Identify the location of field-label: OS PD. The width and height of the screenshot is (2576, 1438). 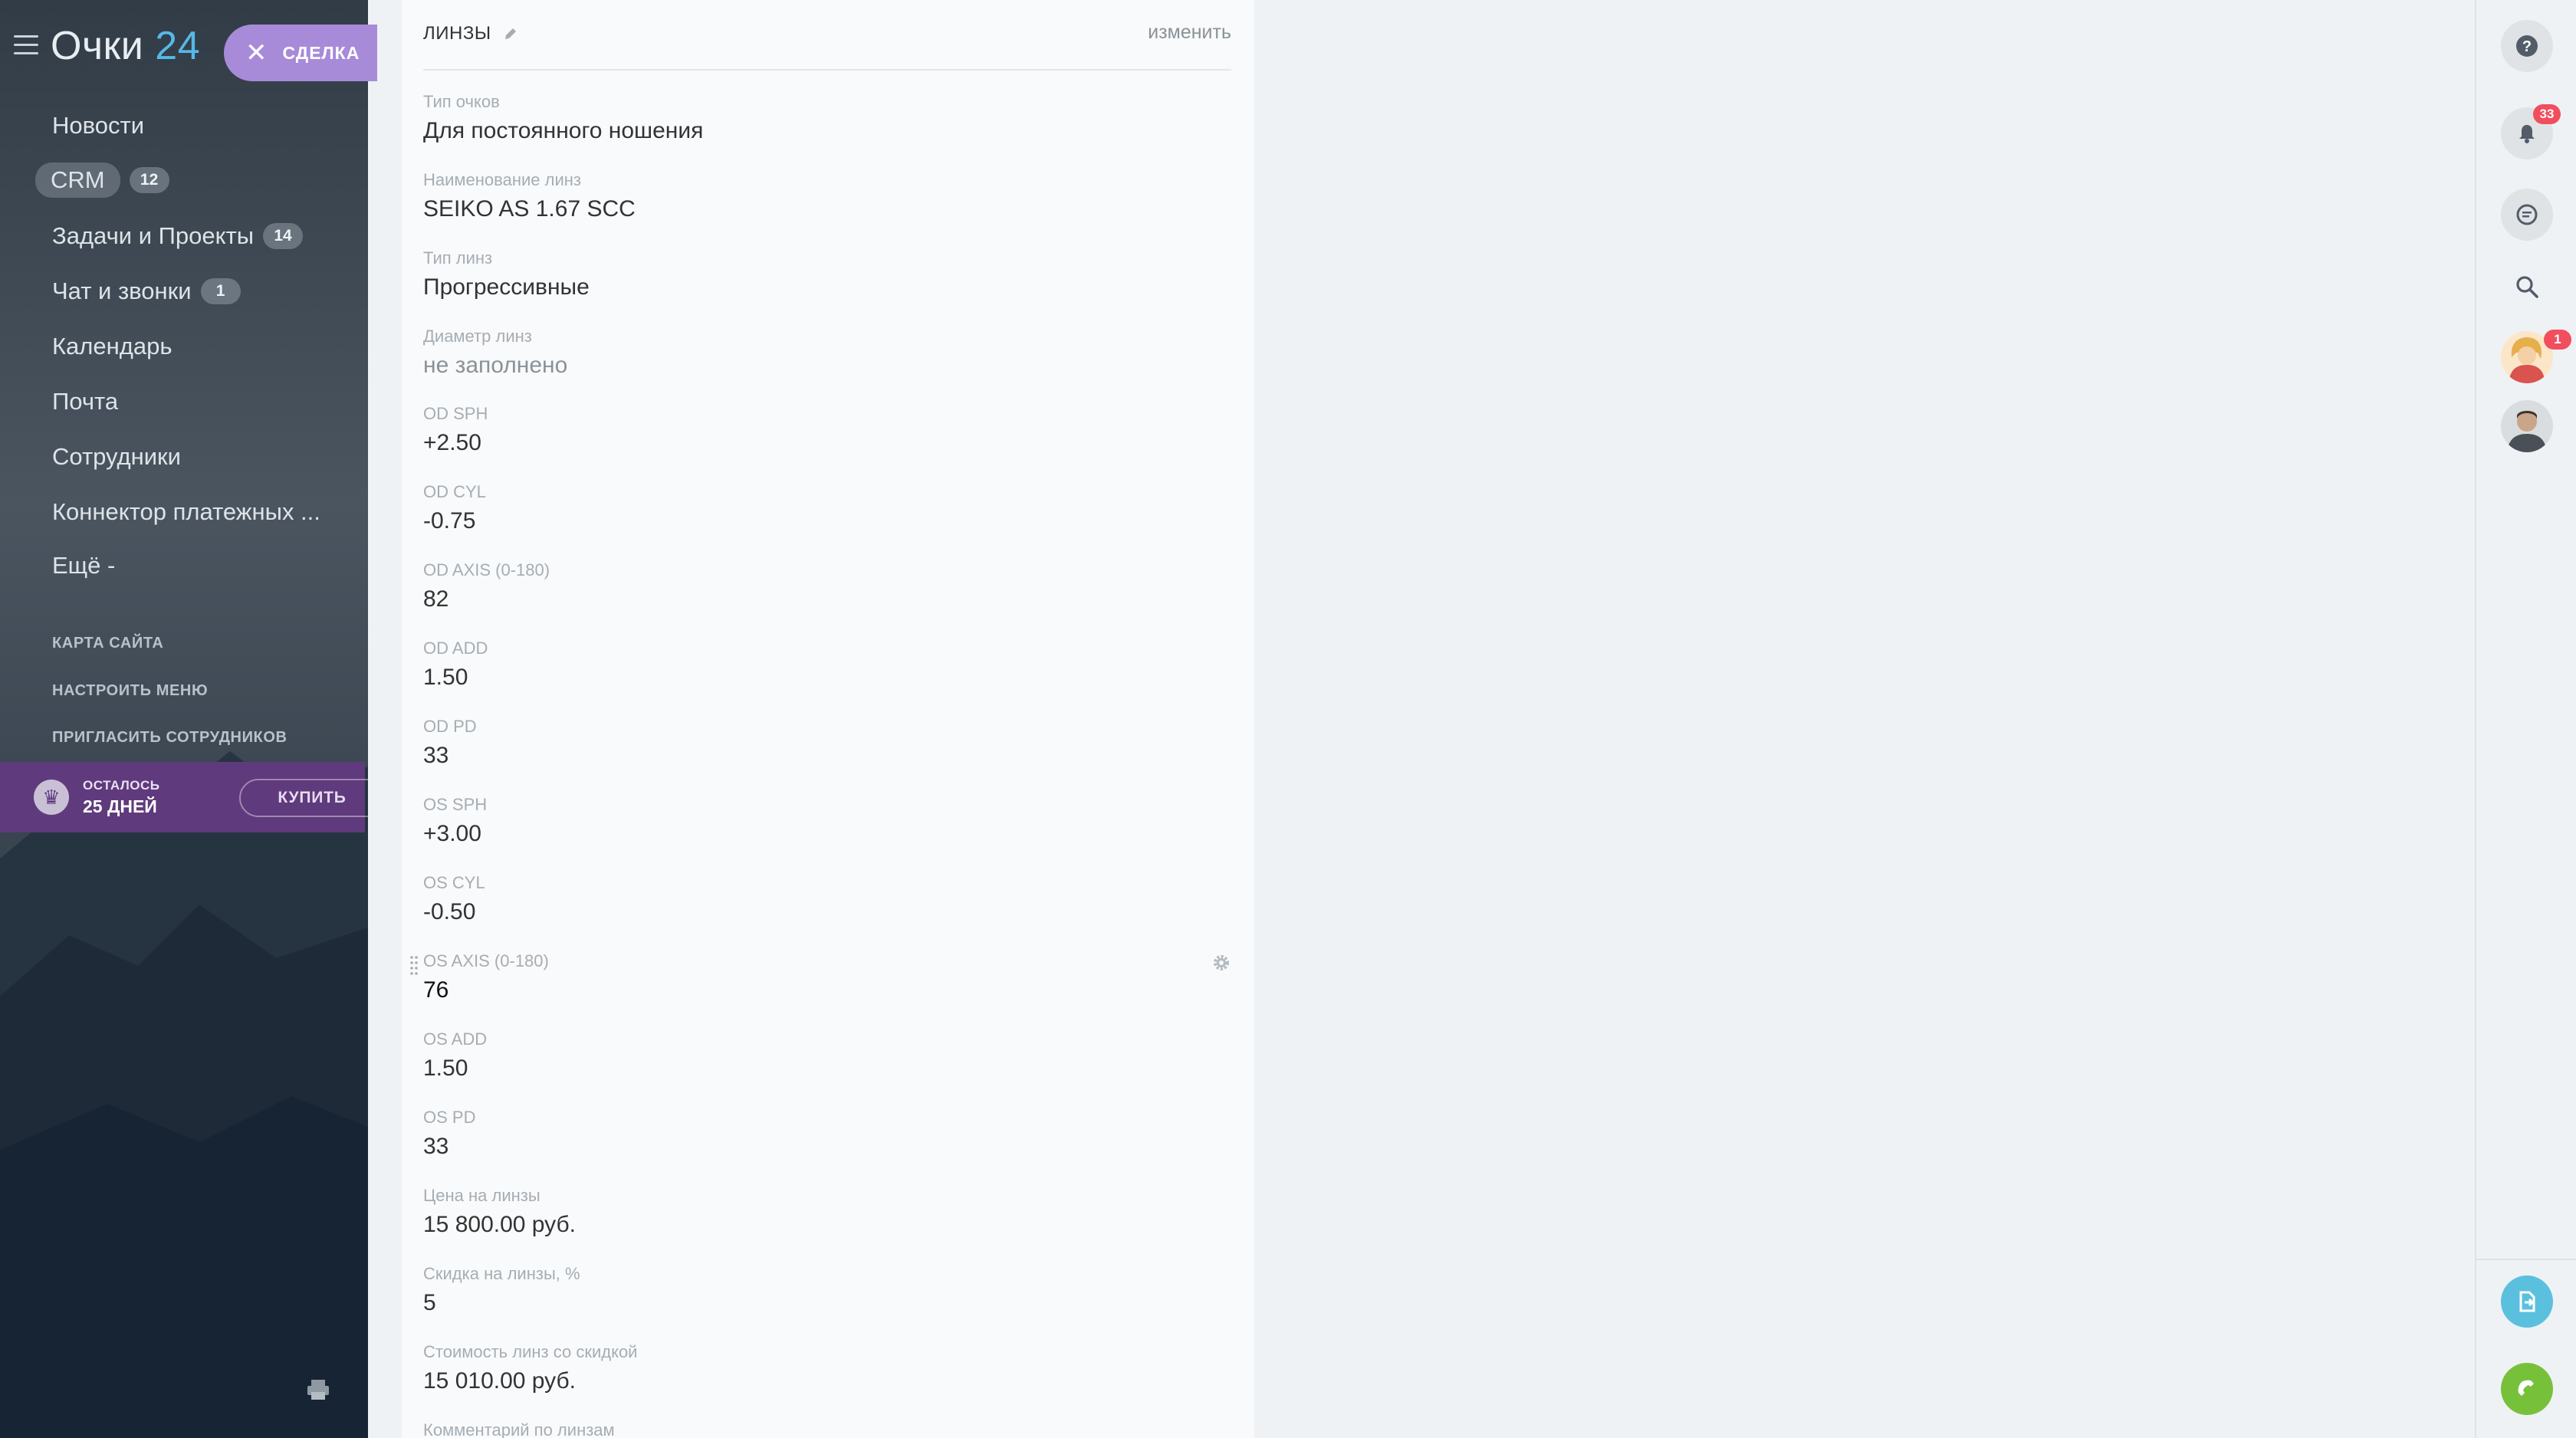
(450, 1117).